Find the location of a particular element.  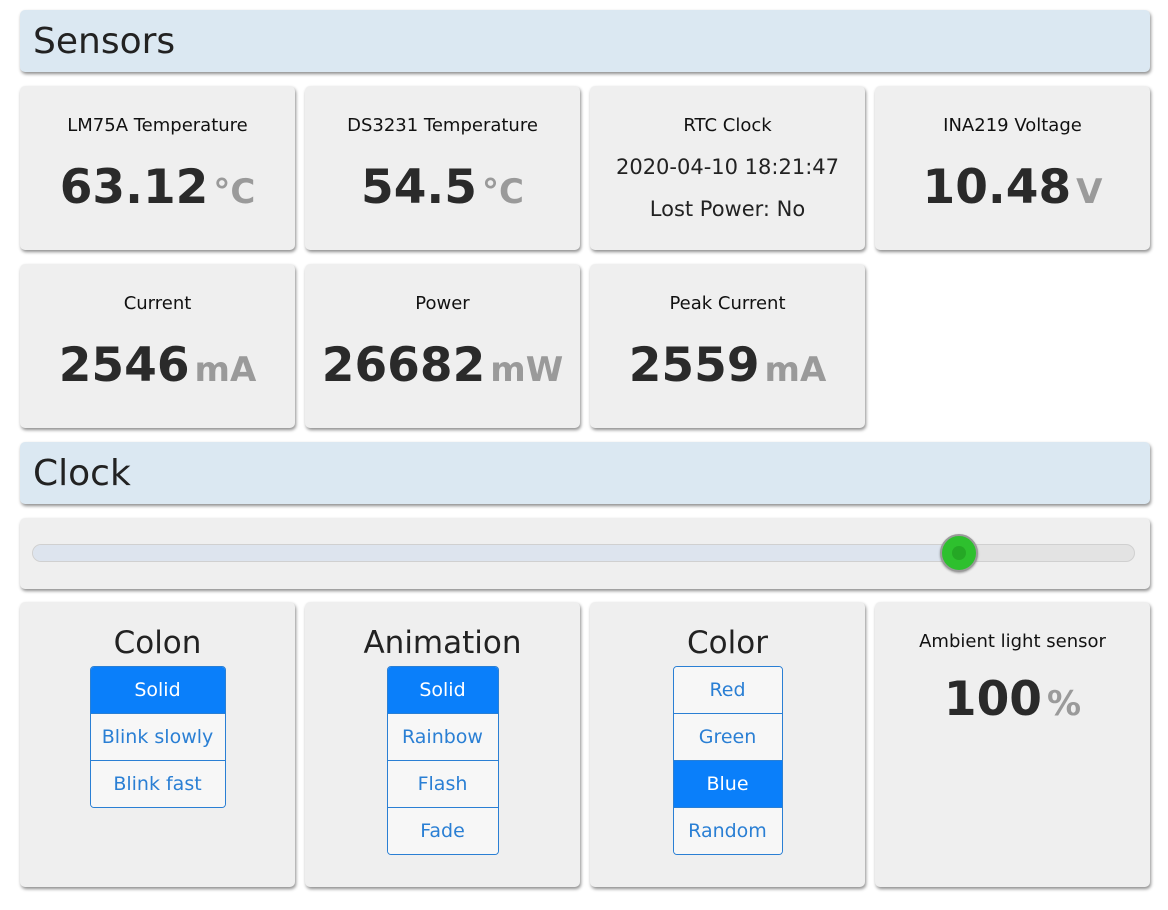

ambient-light-reading: 100% is located at coordinates (1012, 705).